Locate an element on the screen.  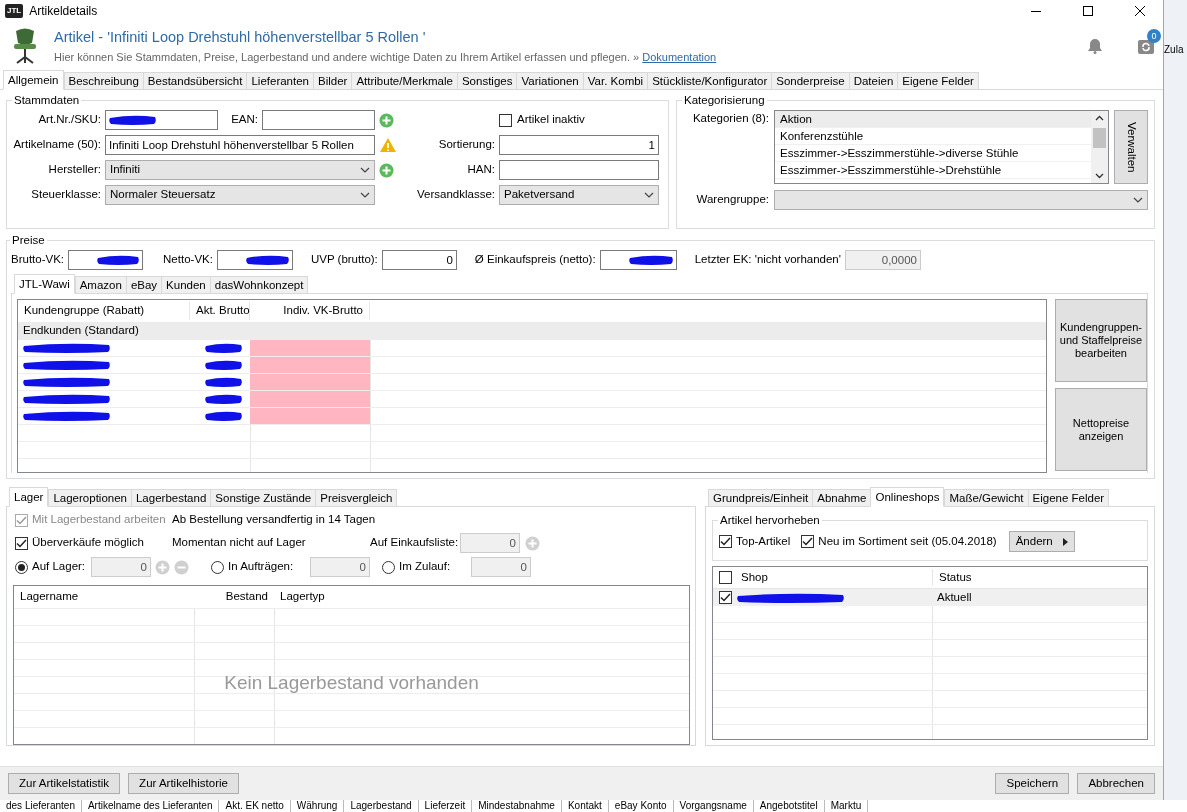
change-button: Ändern is located at coordinates (1041, 541).